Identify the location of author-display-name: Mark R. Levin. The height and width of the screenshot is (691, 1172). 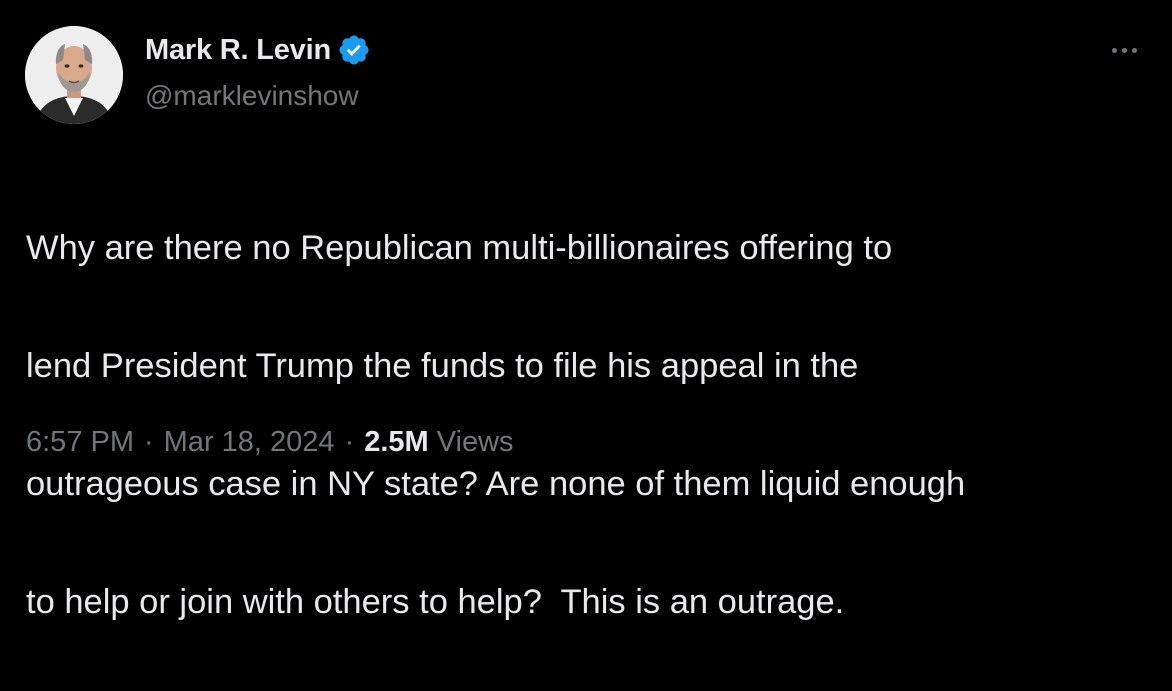
(238, 50).